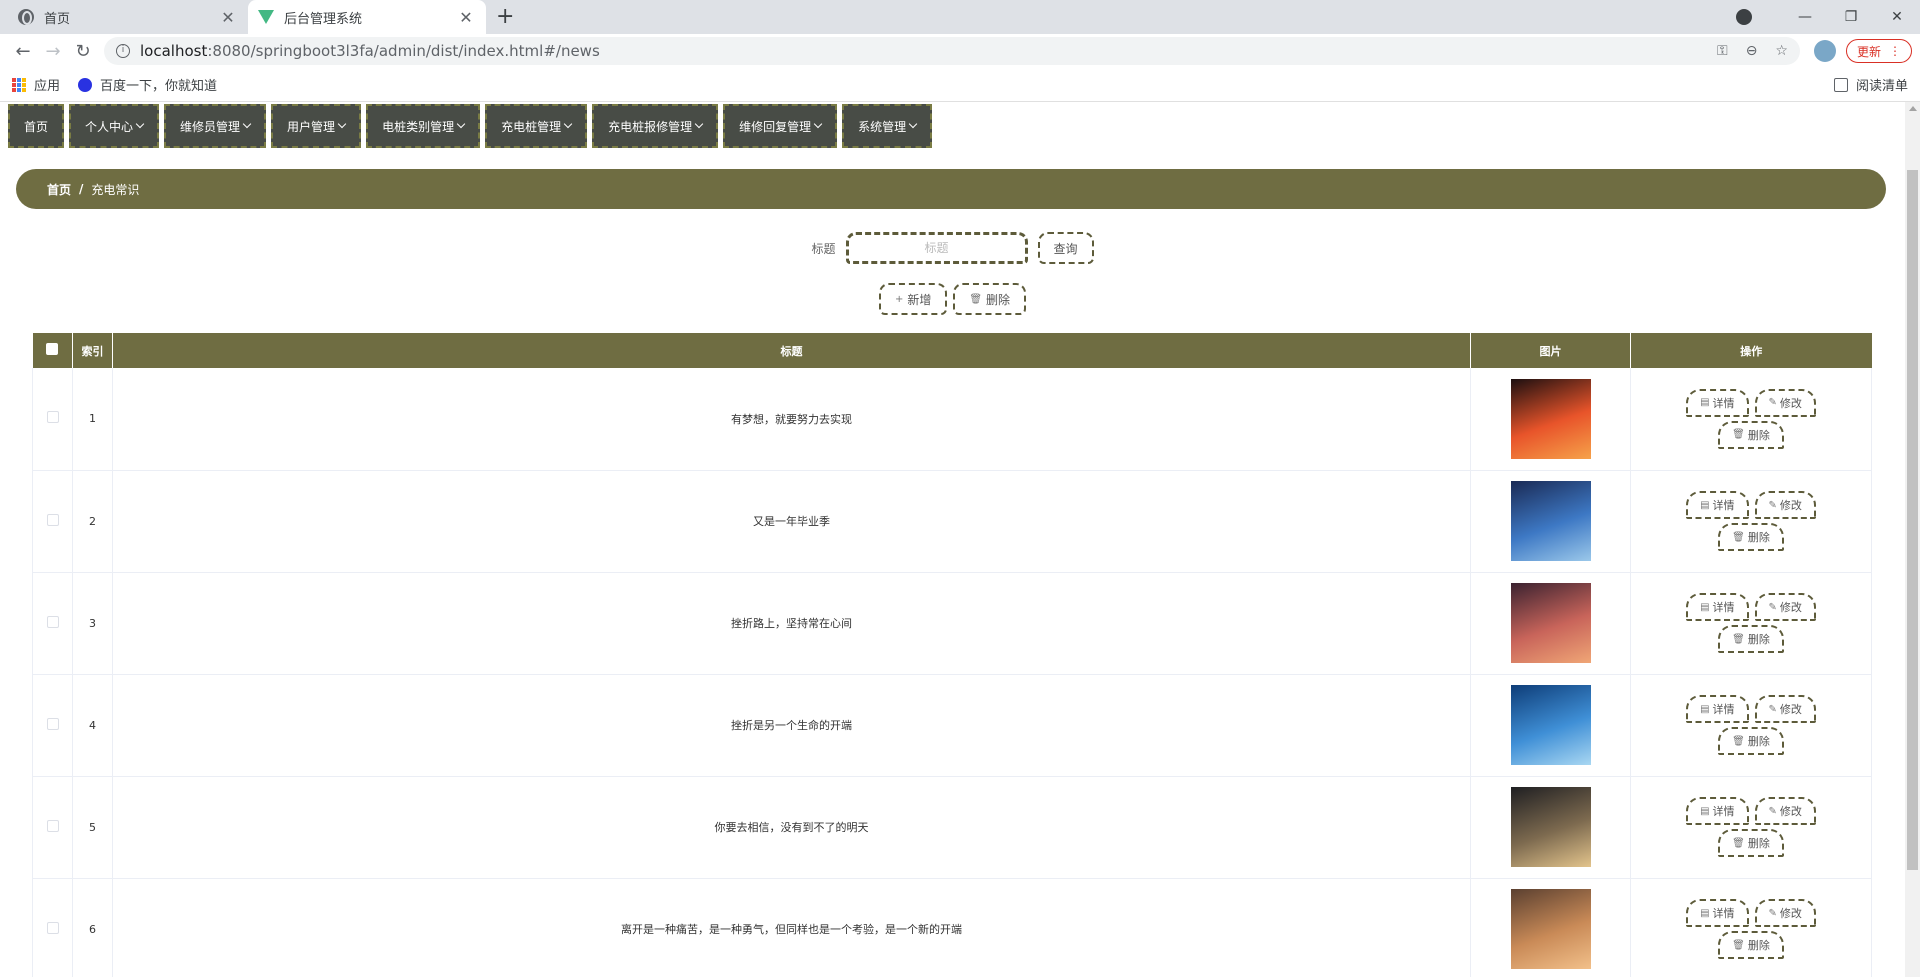 The width and height of the screenshot is (1920, 977). What do you see at coordinates (887, 126) in the screenshot?
I see `menu-item-8: 系统管理` at bounding box center [887, 126].